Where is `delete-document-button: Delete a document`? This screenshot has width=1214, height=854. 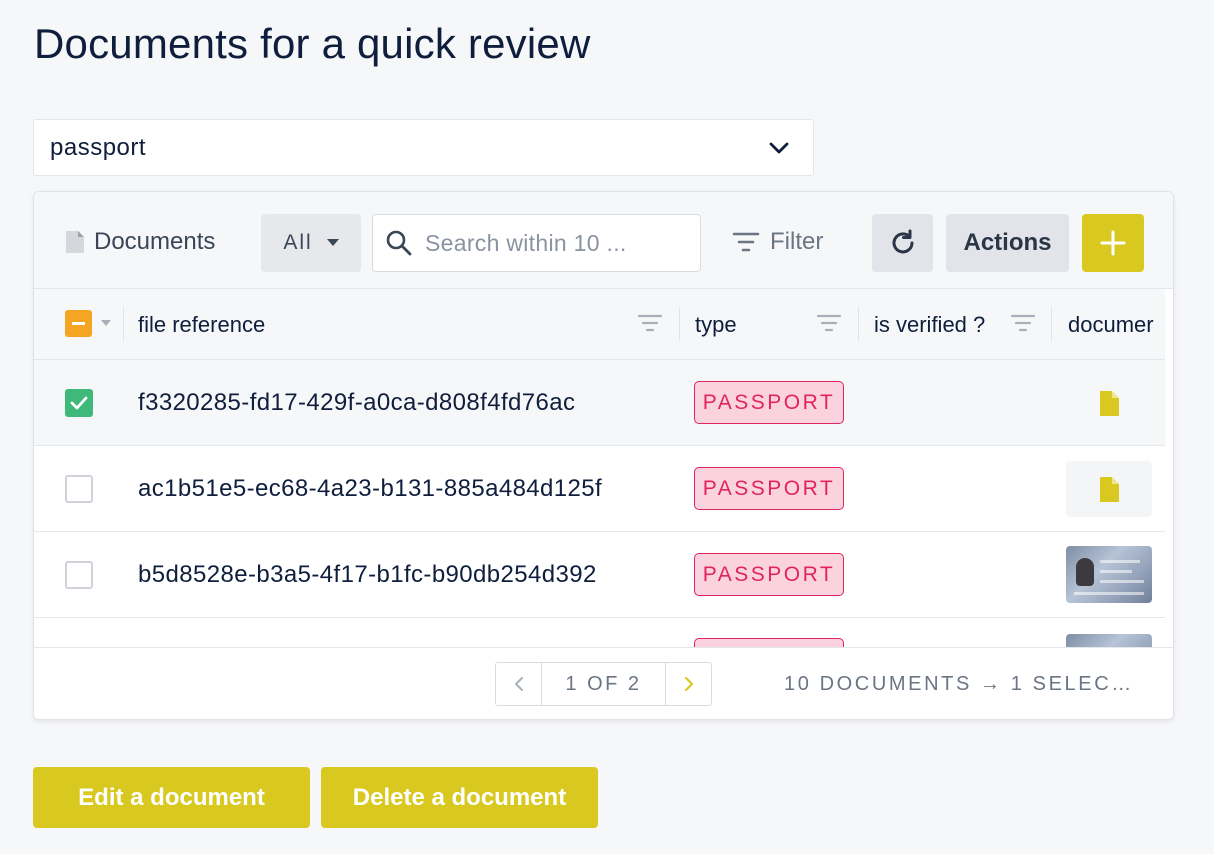 delete-document-button: Delete a document is located at coordinates (459, 797).